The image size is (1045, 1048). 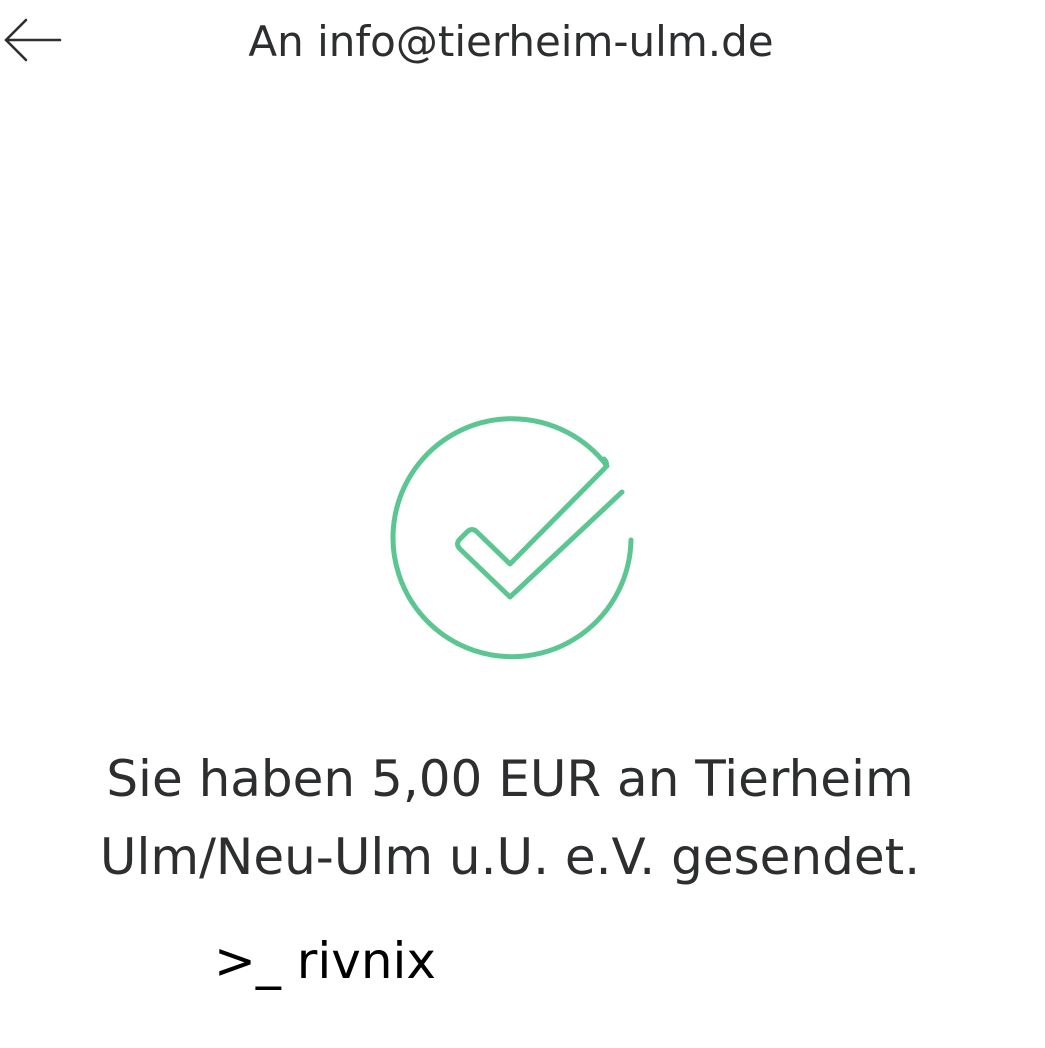 I want to click on page-title: An info@tierheim-ulm.de, so click(x=511, y=41).